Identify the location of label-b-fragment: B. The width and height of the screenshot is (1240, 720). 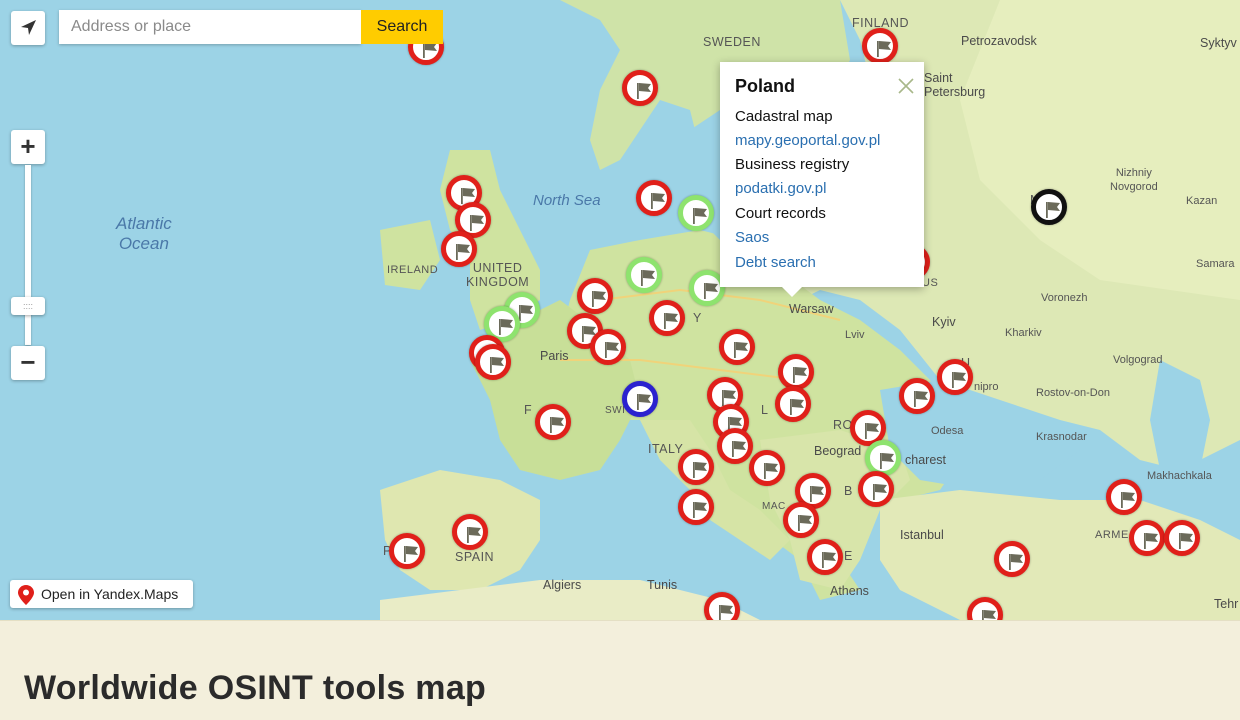
(848, 491).